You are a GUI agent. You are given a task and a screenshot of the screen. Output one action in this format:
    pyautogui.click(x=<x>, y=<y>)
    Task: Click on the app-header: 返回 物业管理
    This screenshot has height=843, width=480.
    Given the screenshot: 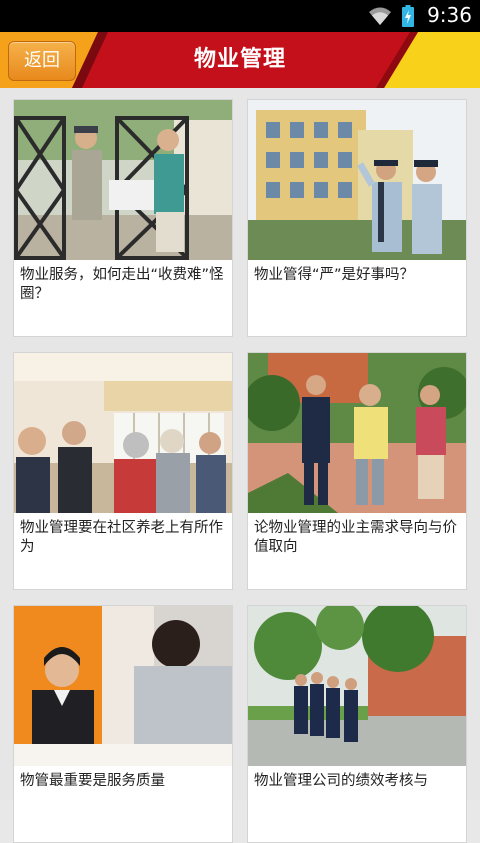 What is the action you would take?
    pyautogui.click(x=240, y=60)
    